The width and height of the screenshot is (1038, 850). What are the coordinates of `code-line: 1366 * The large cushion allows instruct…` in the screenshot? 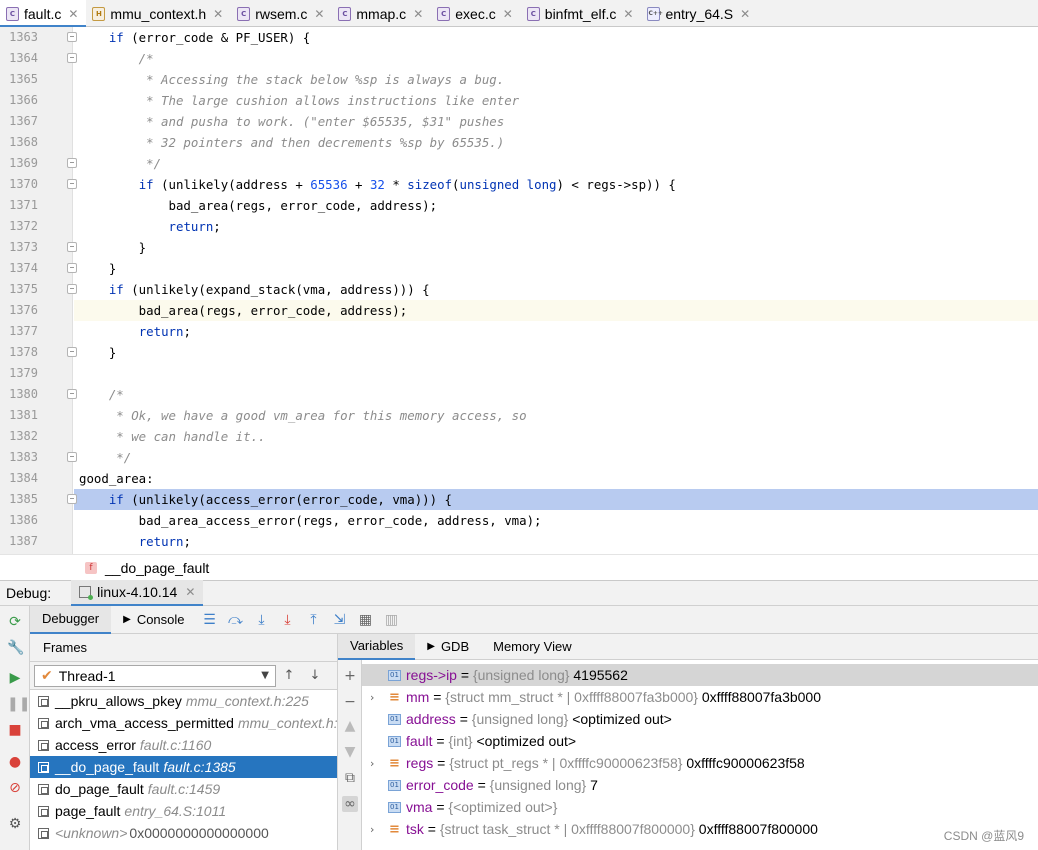 It's located at (519, 100).